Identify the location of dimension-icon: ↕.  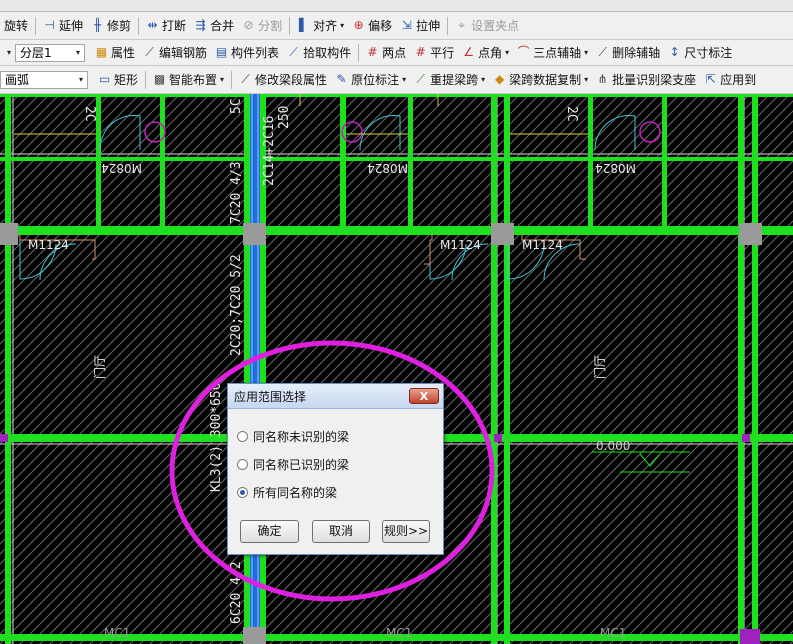
(674, 52).